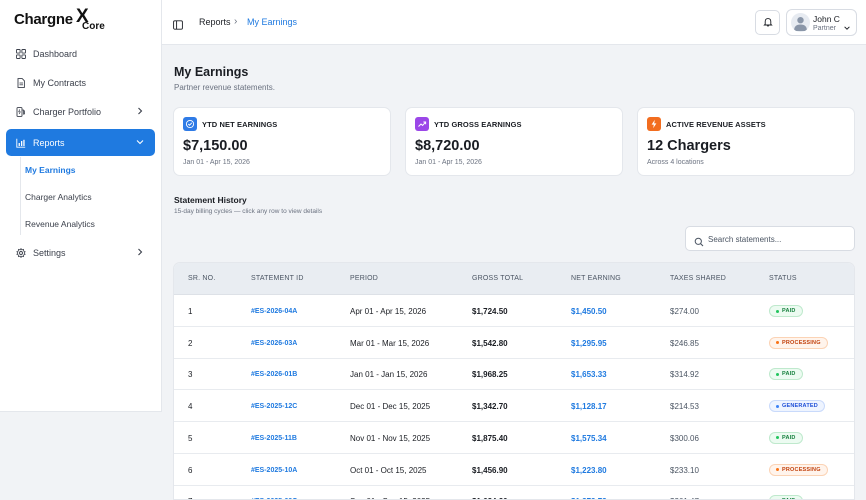 This screenshot has height=500, width=866. Describe the element at coordinates (80, 53) in the screenshot. I see `sidebar-item-dashboard: Dashboard` at that location.